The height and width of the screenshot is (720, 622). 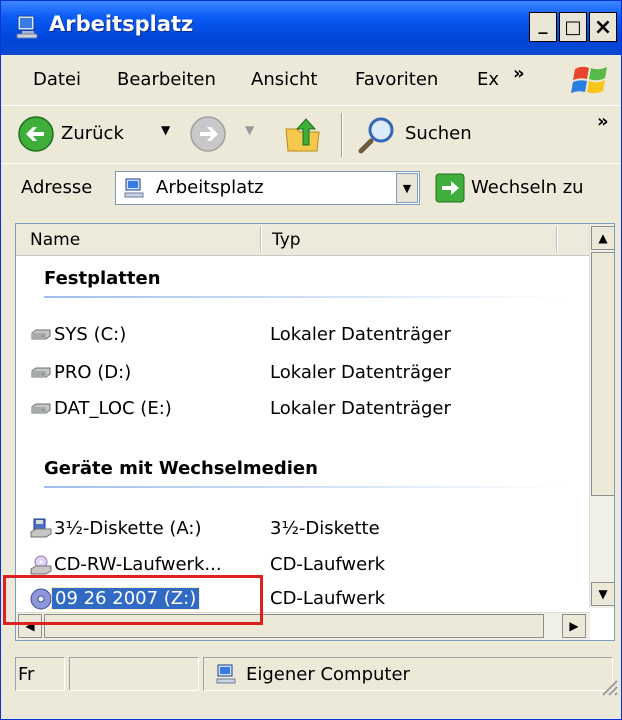 I want to click on windows-logo-icon, so click(x=589, y=80).